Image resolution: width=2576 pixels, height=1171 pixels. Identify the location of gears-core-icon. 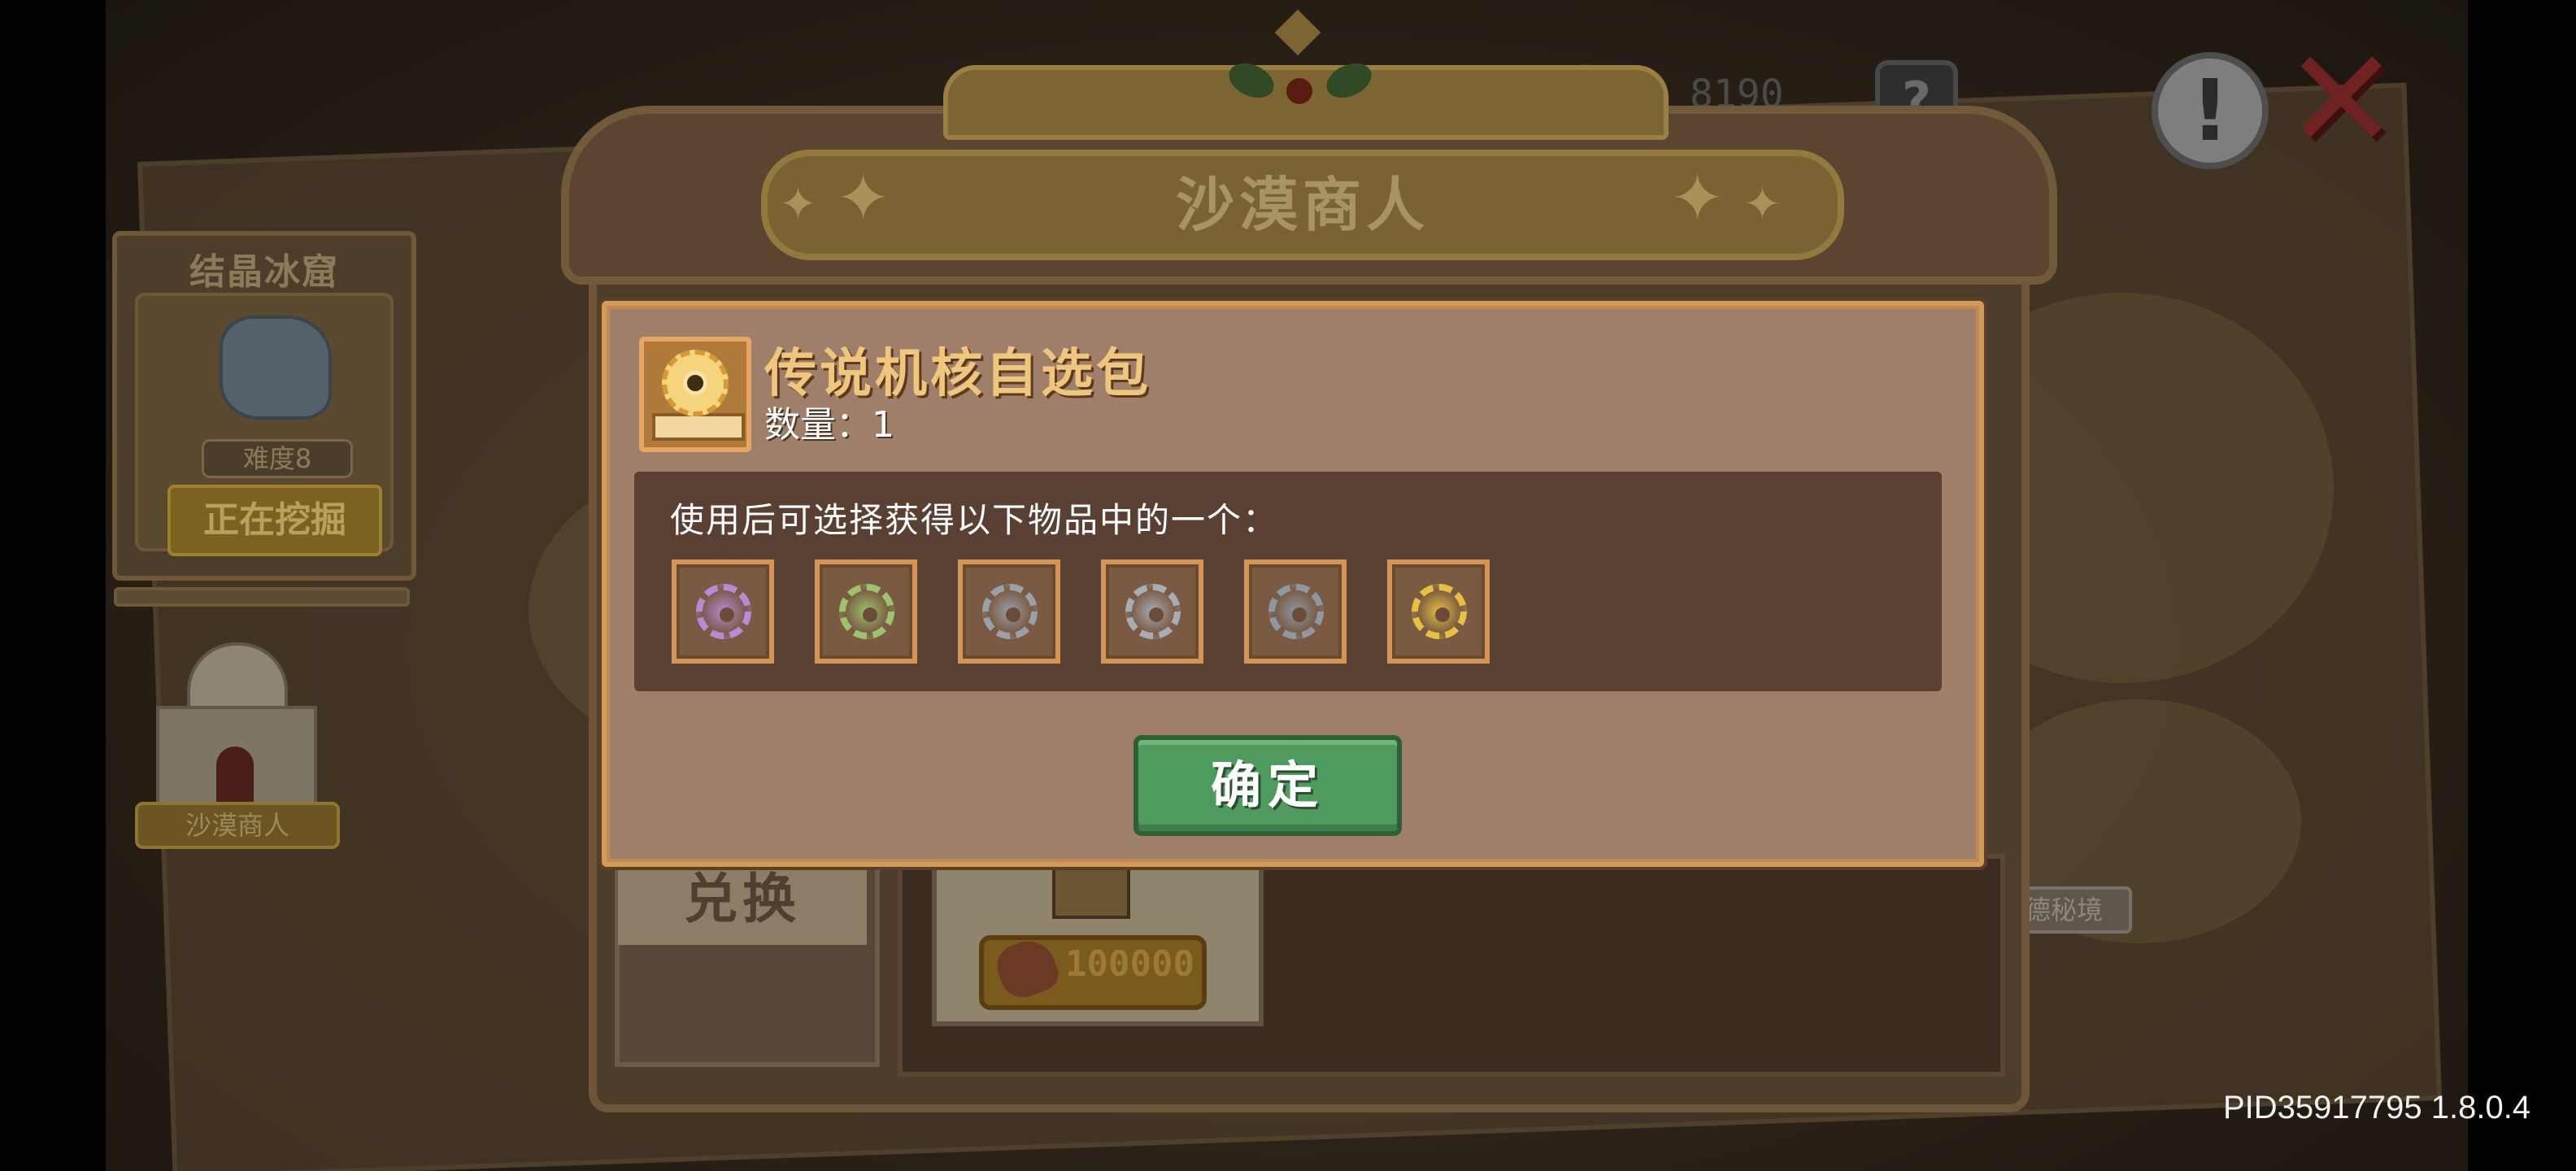
(1153, 611).